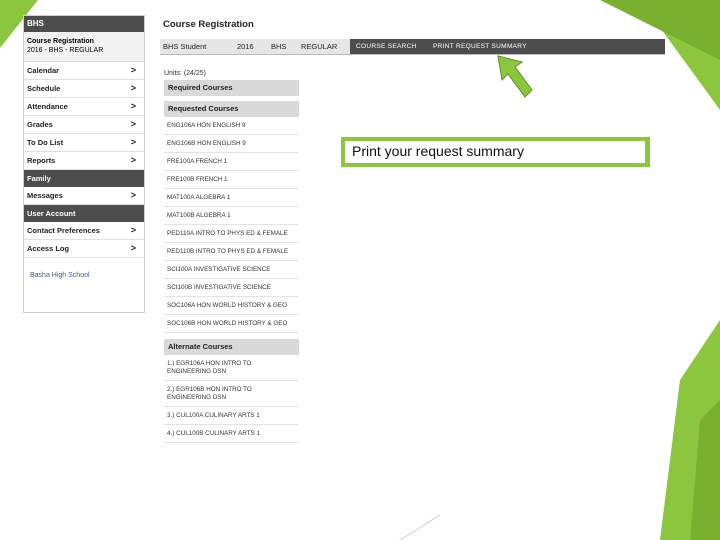 The width and height of the screenshot is (720, 540). What do you see at coordinates (231, 347) in the screenshot?
I see `alternate-courses-header: Alternate Courses` at bounding box center [231, 347].